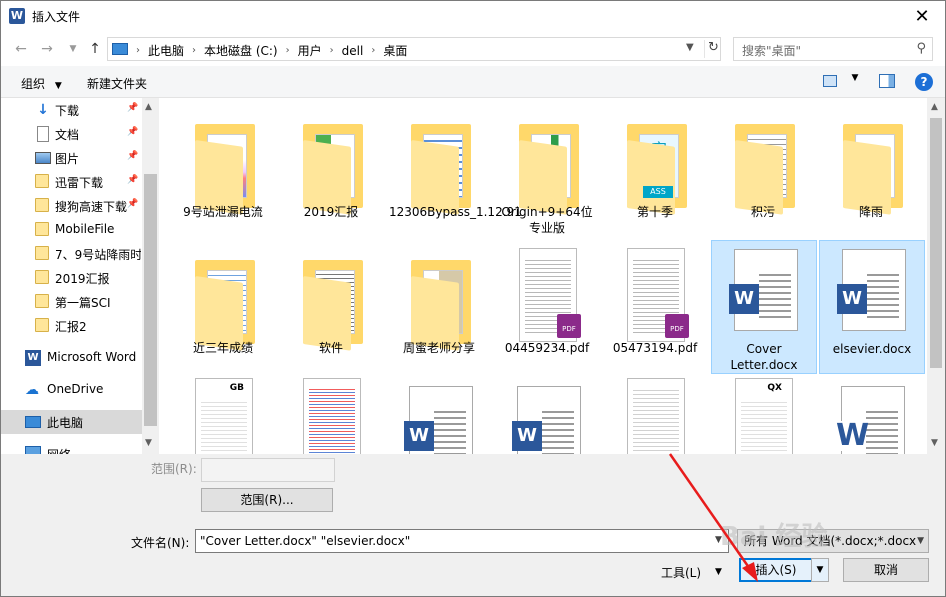 This screenshot has width=946, height=597. I want to click on sidebar-item-microsoft-word: W Microsoft Word, so click(71, 358).